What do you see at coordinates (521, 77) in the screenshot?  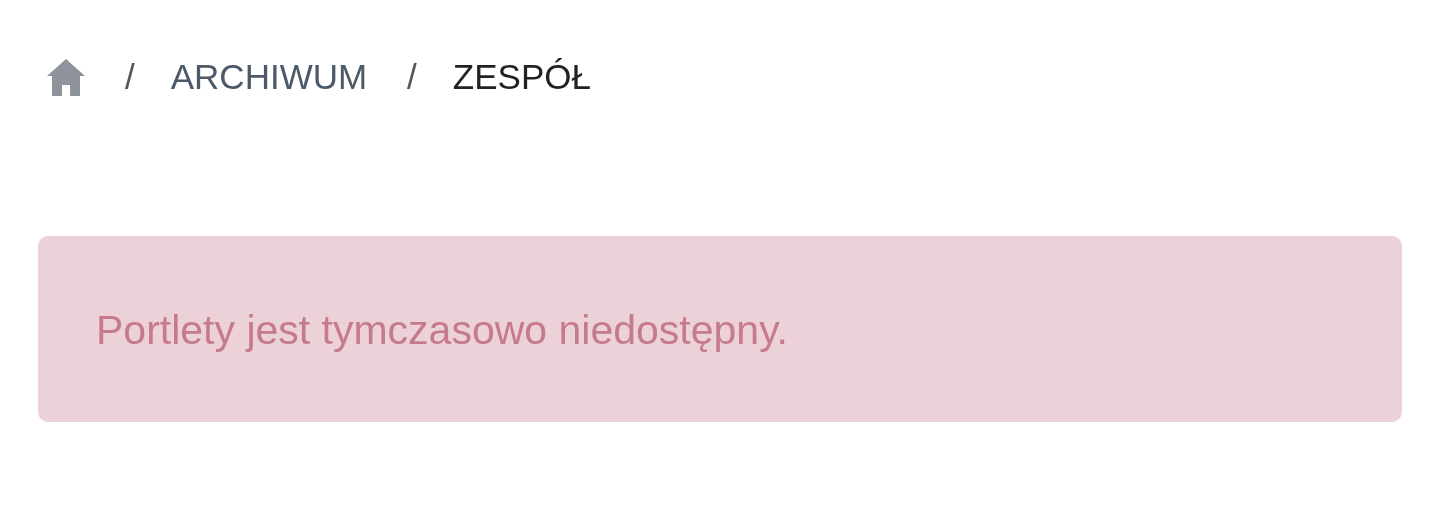 I see `breadcrumb-current: ZESPÓŁ` at bounding box center [521, 77].